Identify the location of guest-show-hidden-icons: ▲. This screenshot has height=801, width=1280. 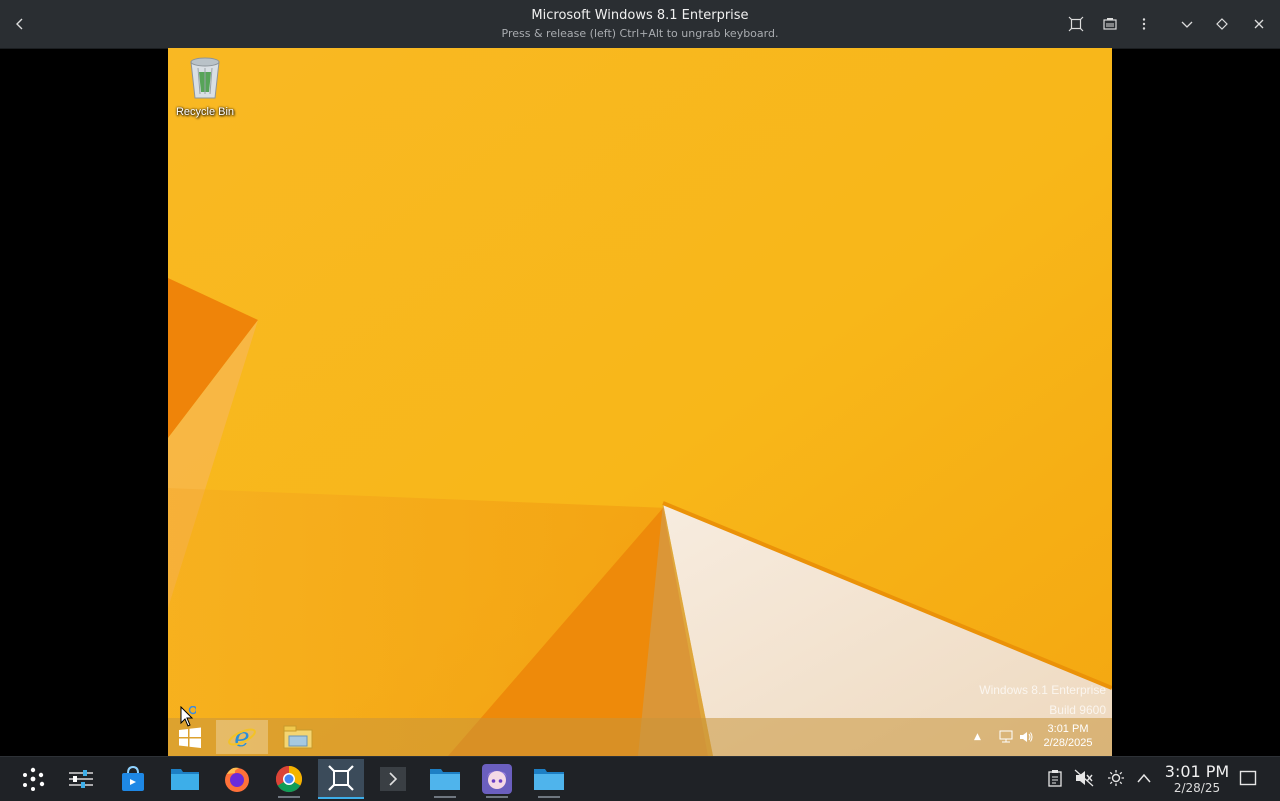
(982, 739).